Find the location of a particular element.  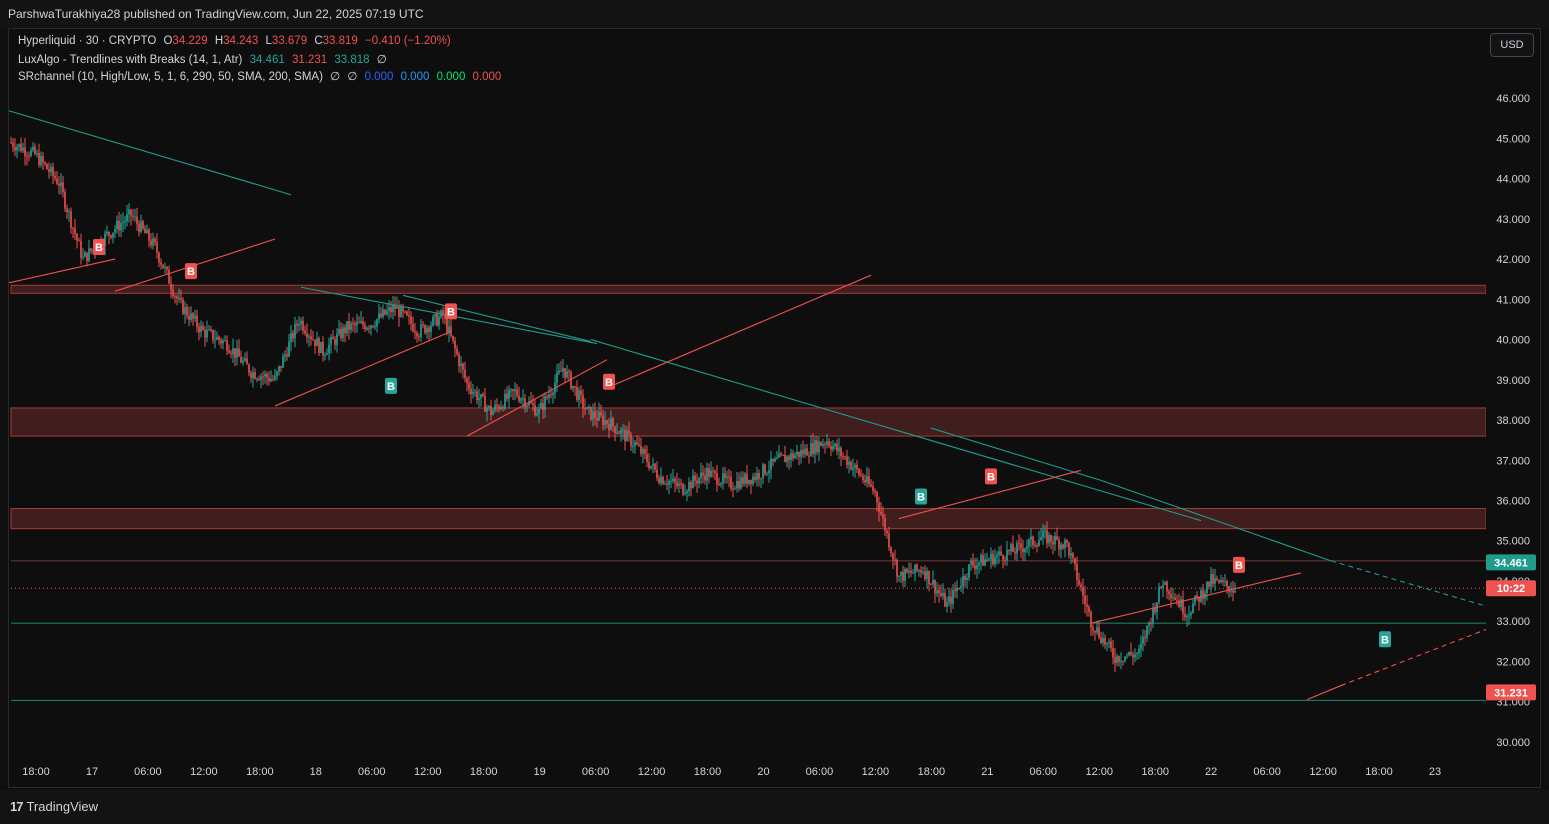

low-value: 33.679 is located at coordinates (289, 41).